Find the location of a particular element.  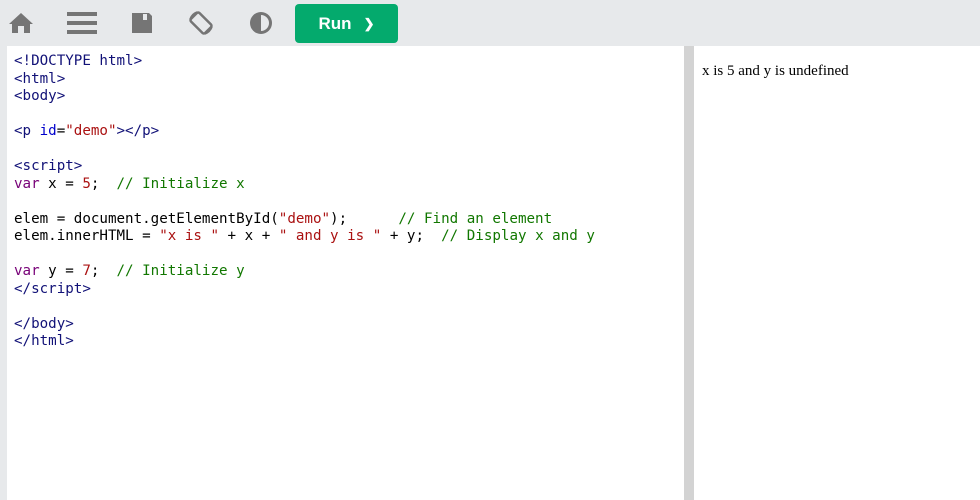

home-icon is located at coordinates (21, 23).